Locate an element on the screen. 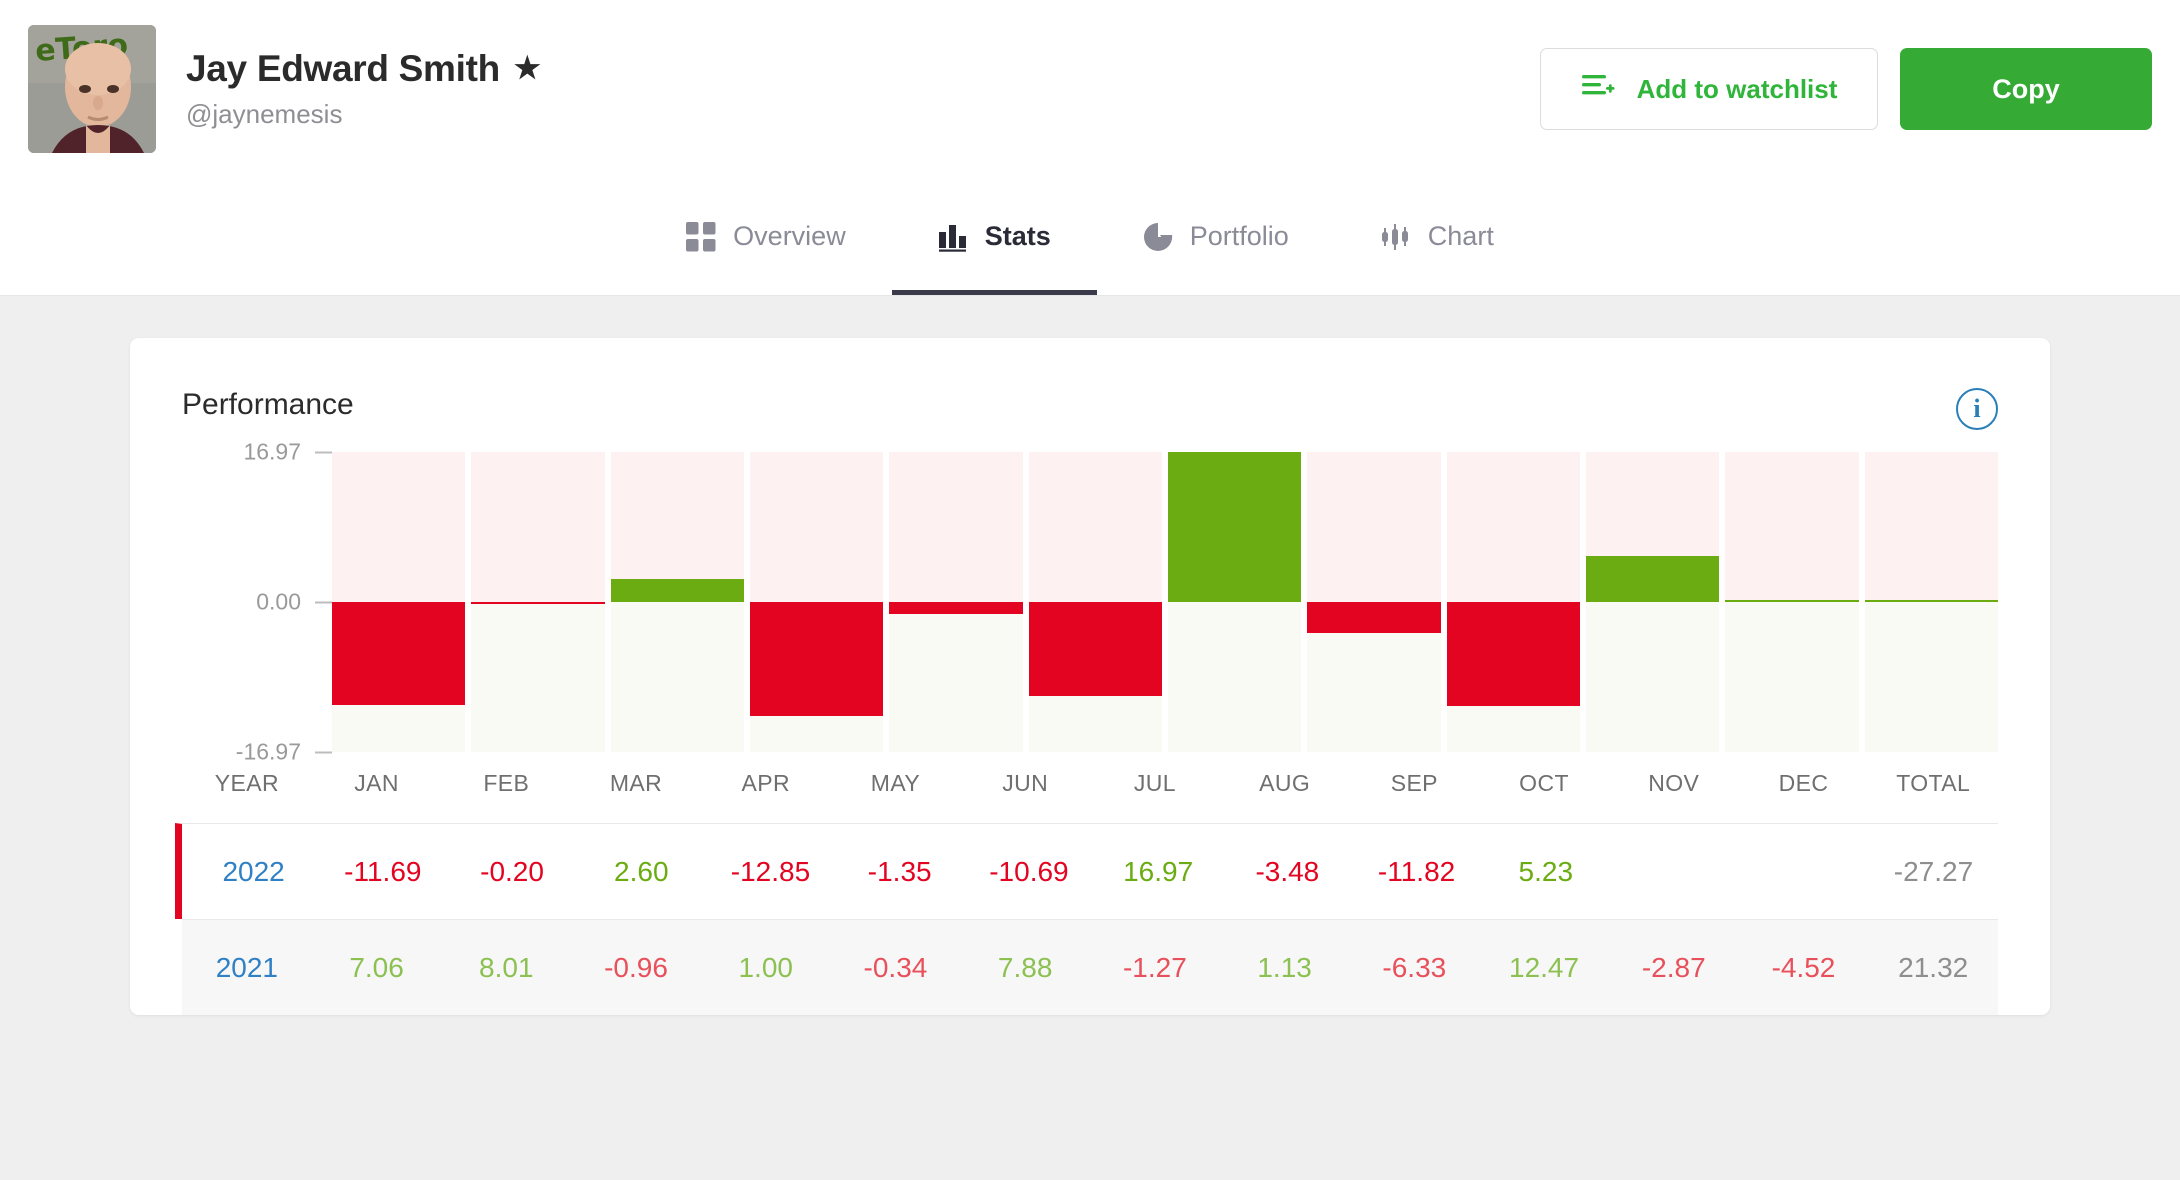  y-axis-tick: 0.00 is located at coordinates (294, 602).